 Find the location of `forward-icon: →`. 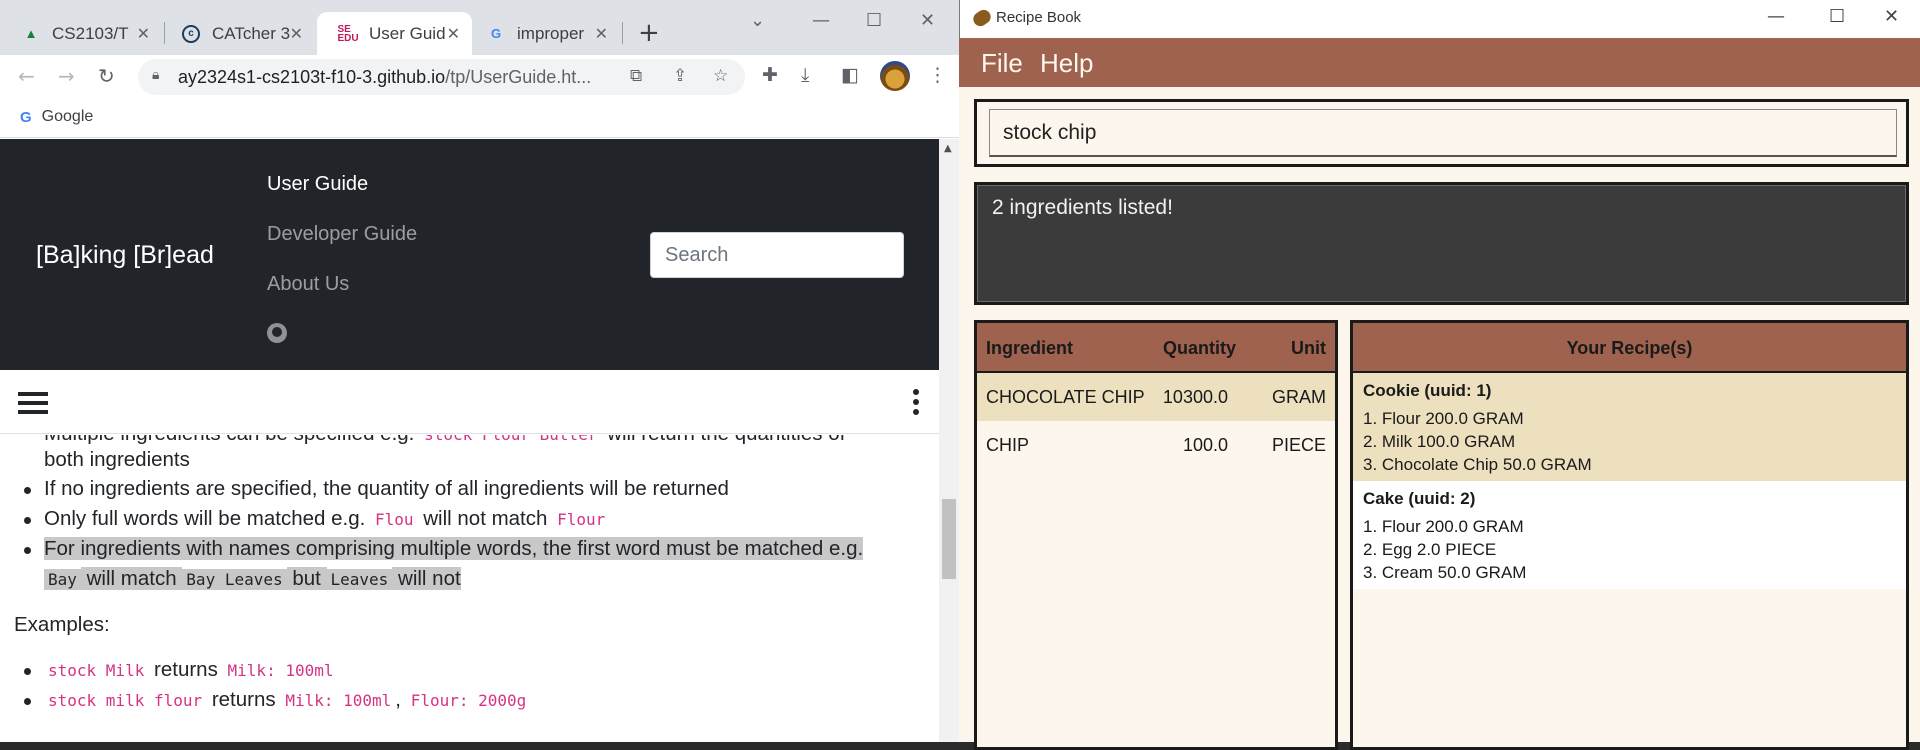

forward-icon: → is located at coordinates (66, 76).